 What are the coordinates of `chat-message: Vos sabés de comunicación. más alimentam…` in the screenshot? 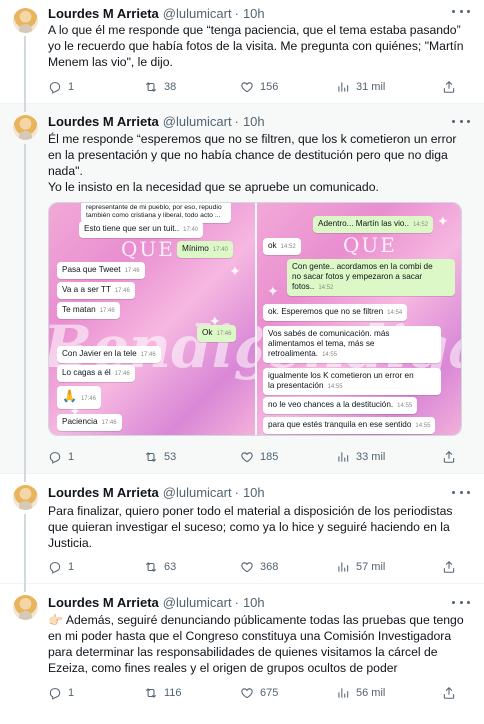 It's located at (352, 344).